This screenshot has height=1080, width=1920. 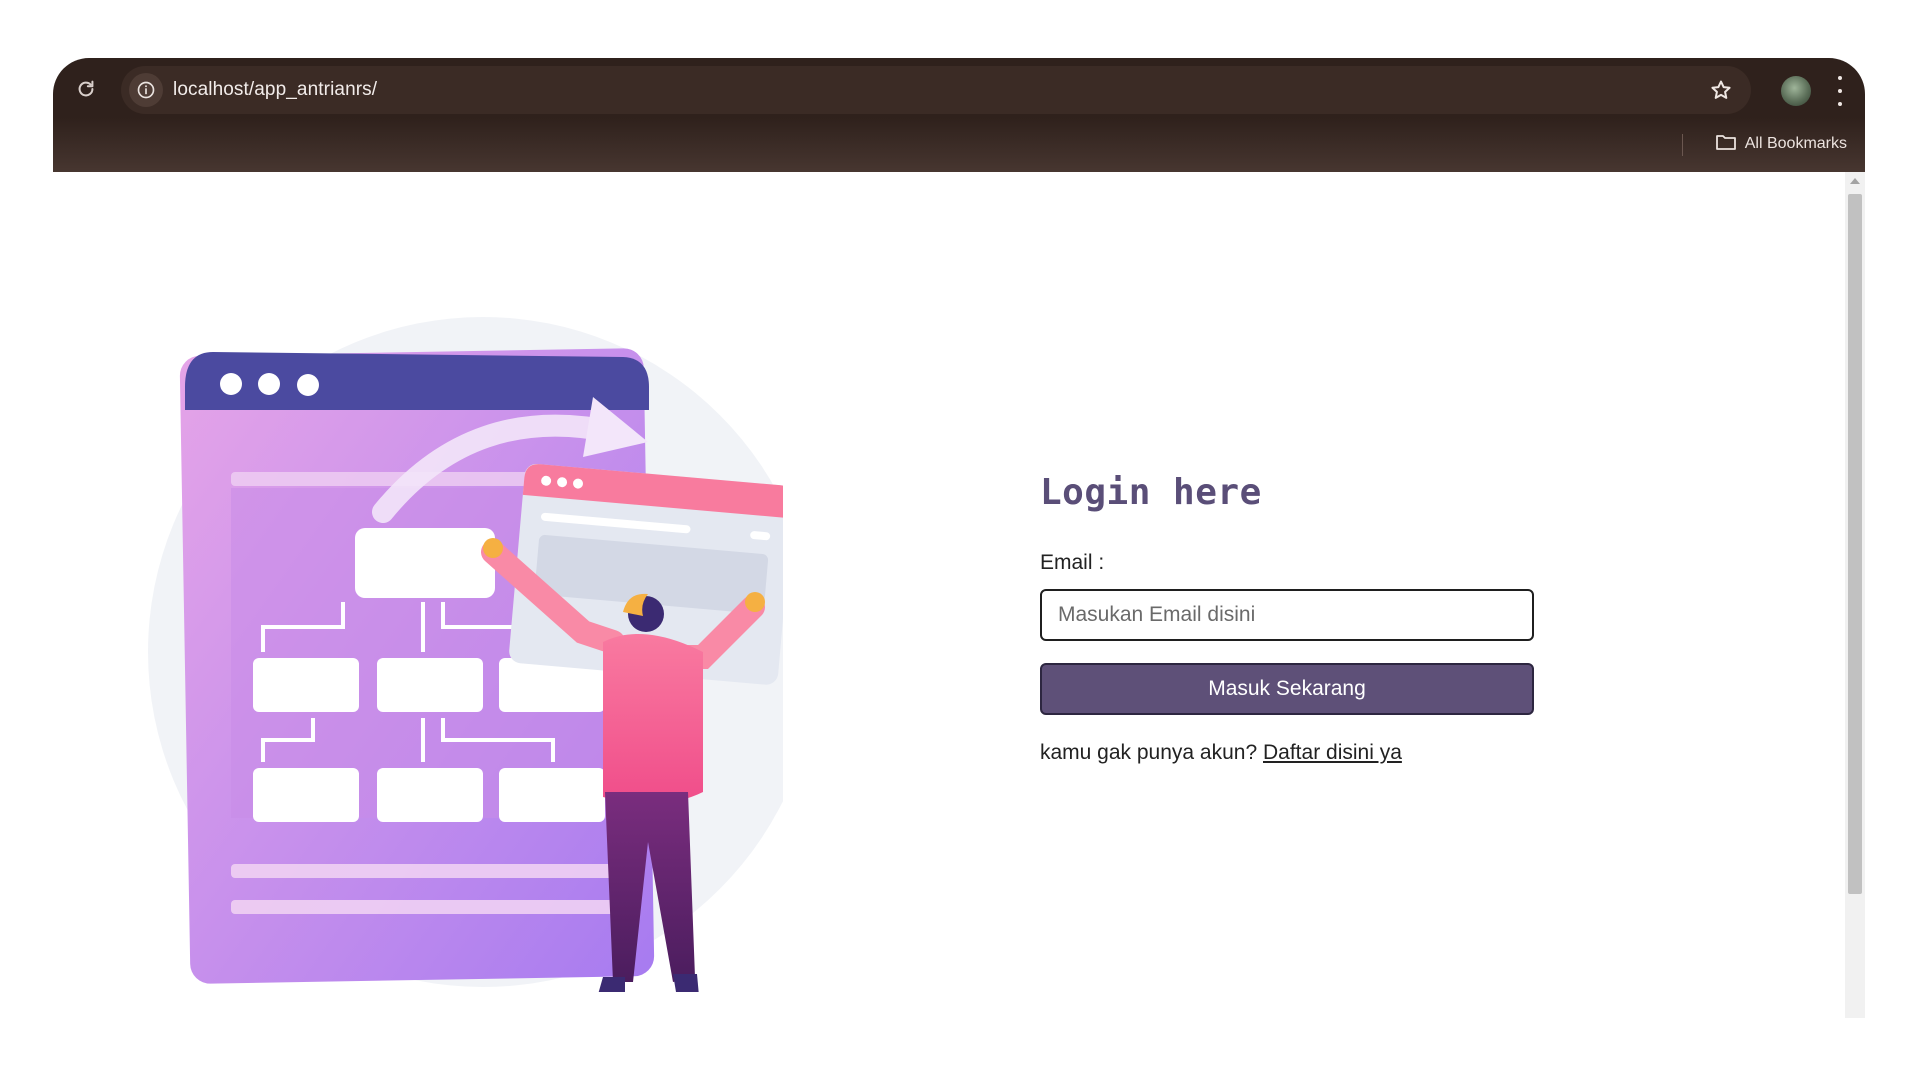 I want to click on vertical-scrollbar, so click(x=1855, y=595).